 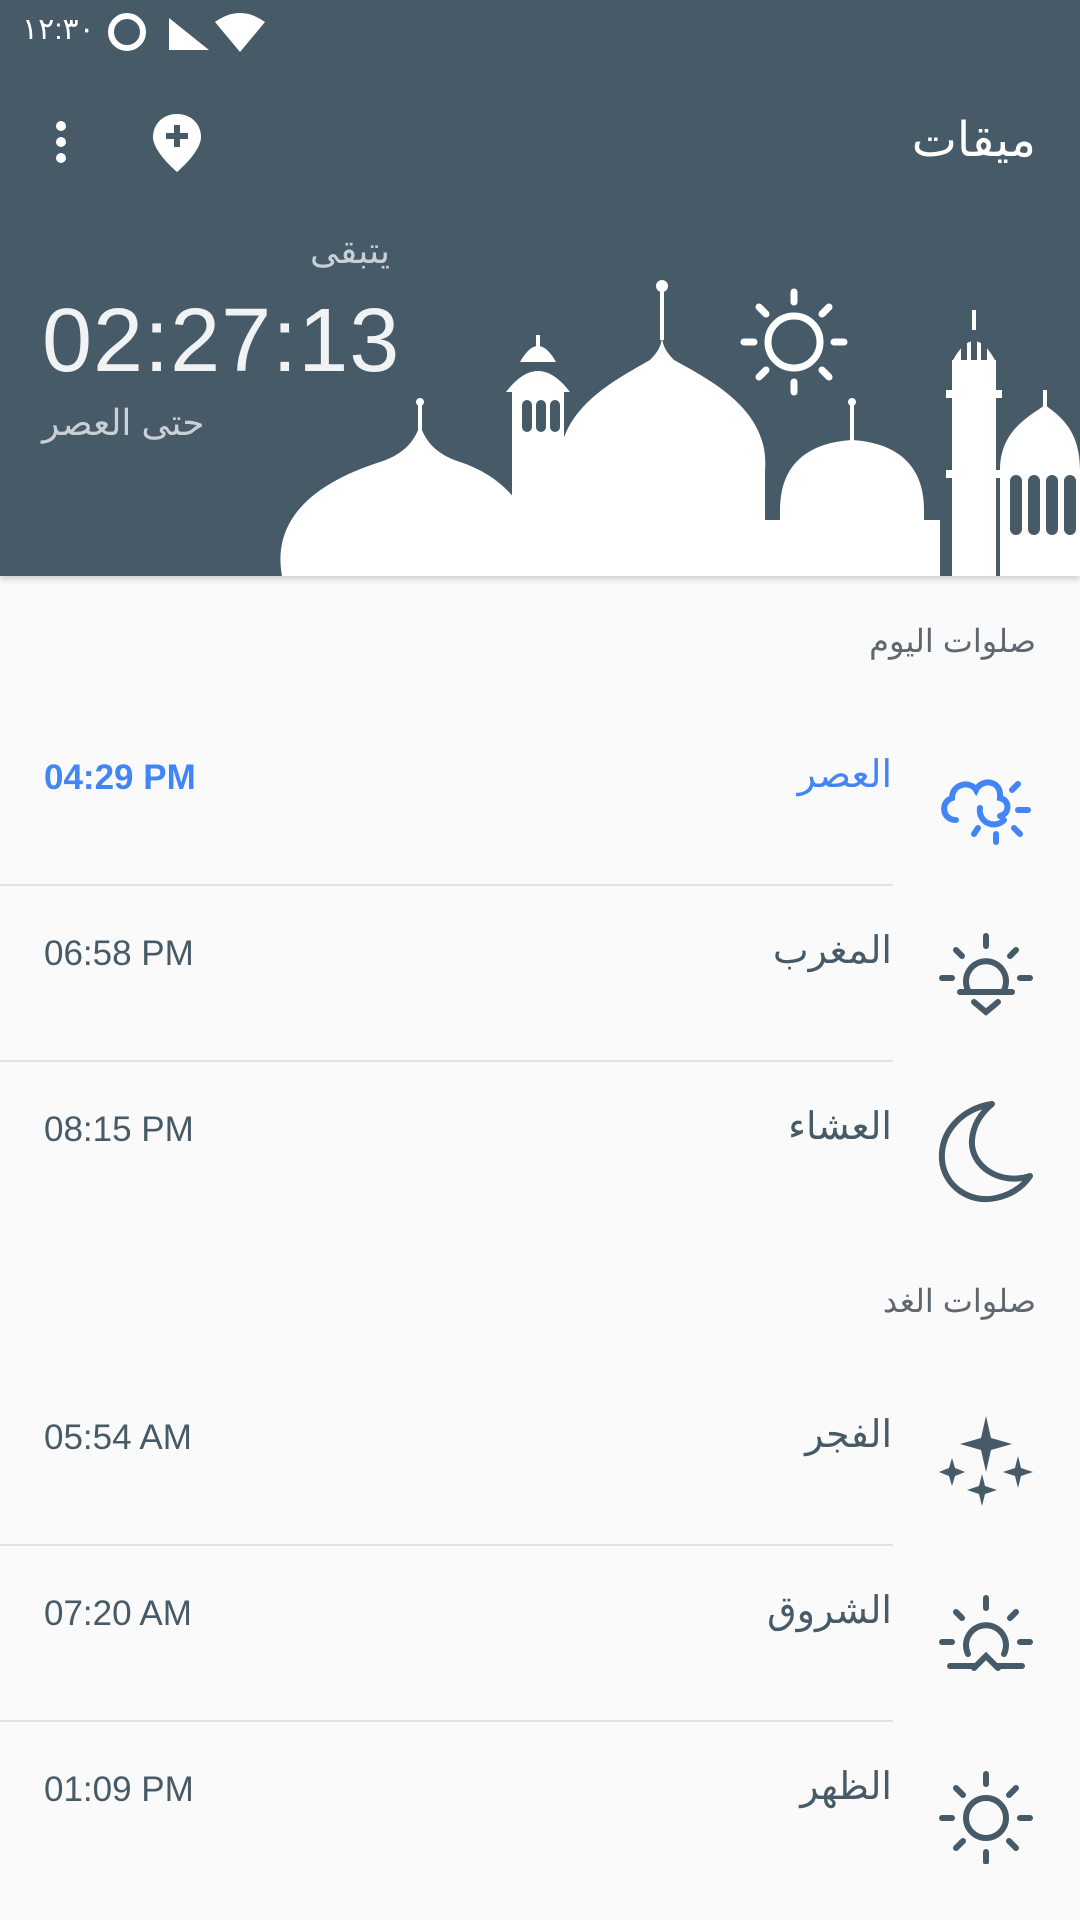 What do you see at coordinates (221, 341) in the screenshot?
I see `countdown-timer: 02:27:13` at bounding box center [221, 341].